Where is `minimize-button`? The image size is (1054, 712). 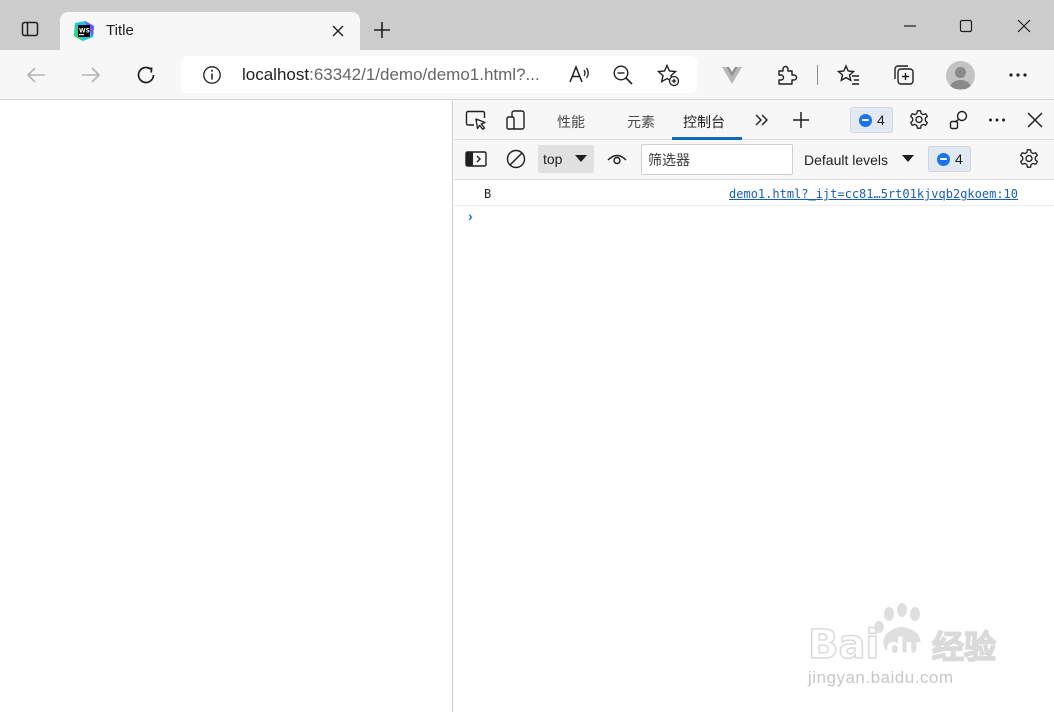
minimize-button is located at coordinates (910, 26).